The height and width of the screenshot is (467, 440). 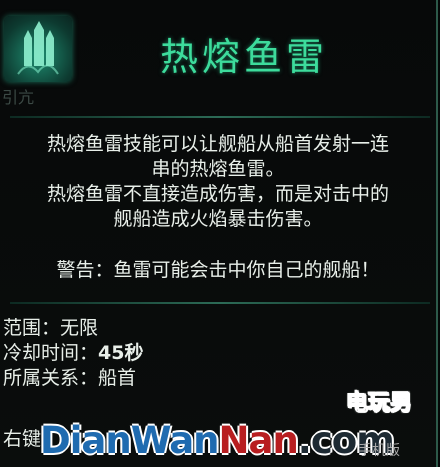 I want to click on description-line: 串的热熔鱼雷。, so click(x=218, y=169).